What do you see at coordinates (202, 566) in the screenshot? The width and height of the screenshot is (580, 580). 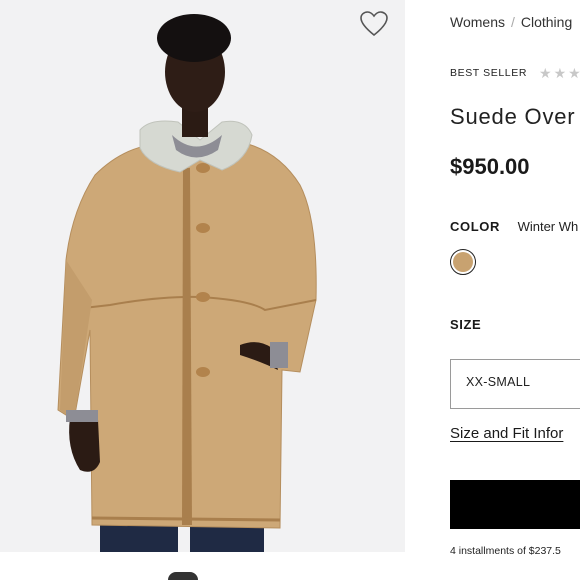 I see `next-image-strip` at bounding box center [202, 566].